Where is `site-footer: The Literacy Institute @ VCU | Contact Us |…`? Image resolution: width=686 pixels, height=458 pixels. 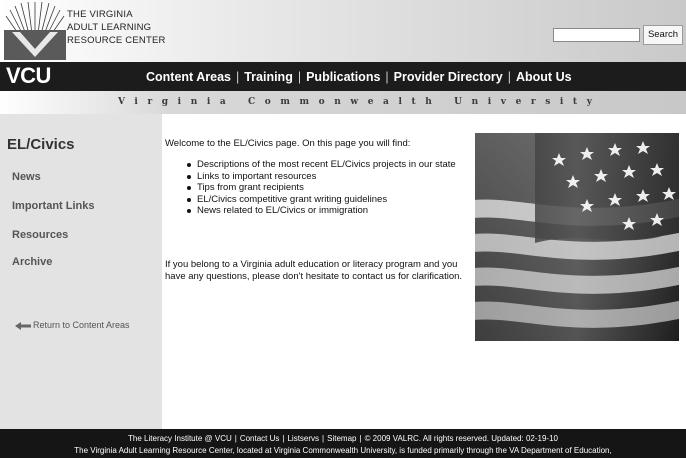
site-footer: The Literacy Institute @ VCU | Contact Us |… is located at coordinates (343, 443).